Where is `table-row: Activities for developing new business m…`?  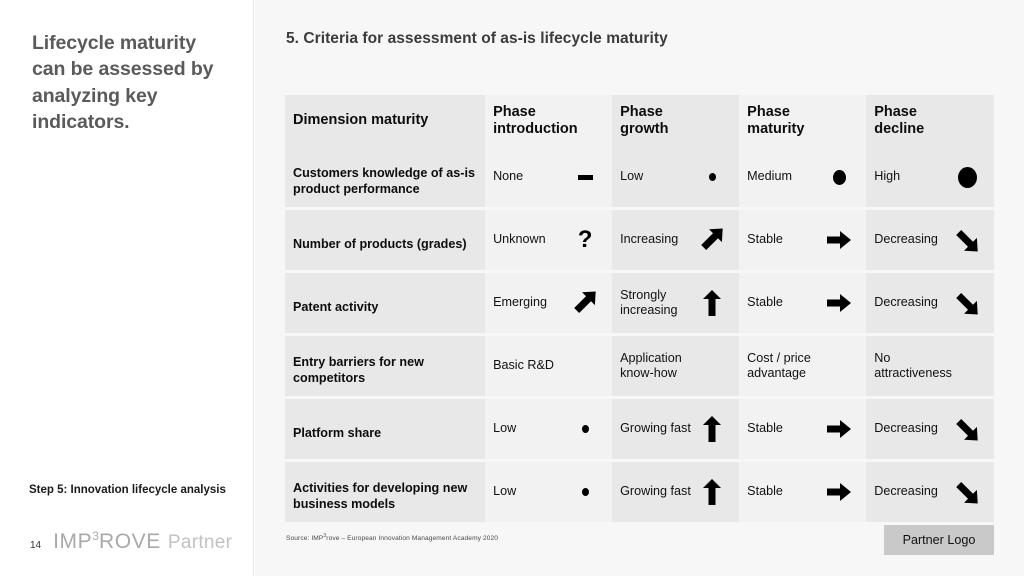
table-row: Activities for developing new business m… is located at coordinates (639, 492).